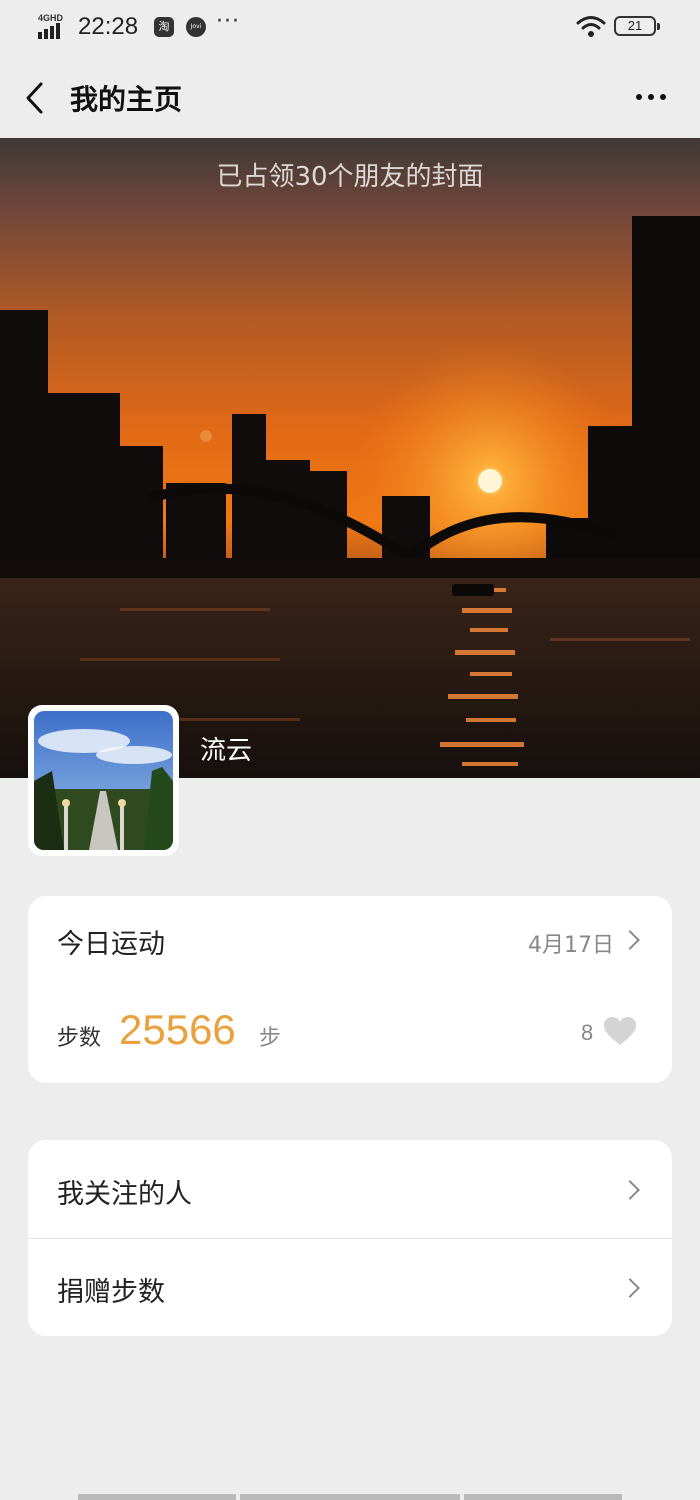 Image resolution: width=700 pixels, height=1500 pixels. Describe the element at coordinates (196, 27) in the screenshot. I see `jovi-app-icon: Jovi` at that location.